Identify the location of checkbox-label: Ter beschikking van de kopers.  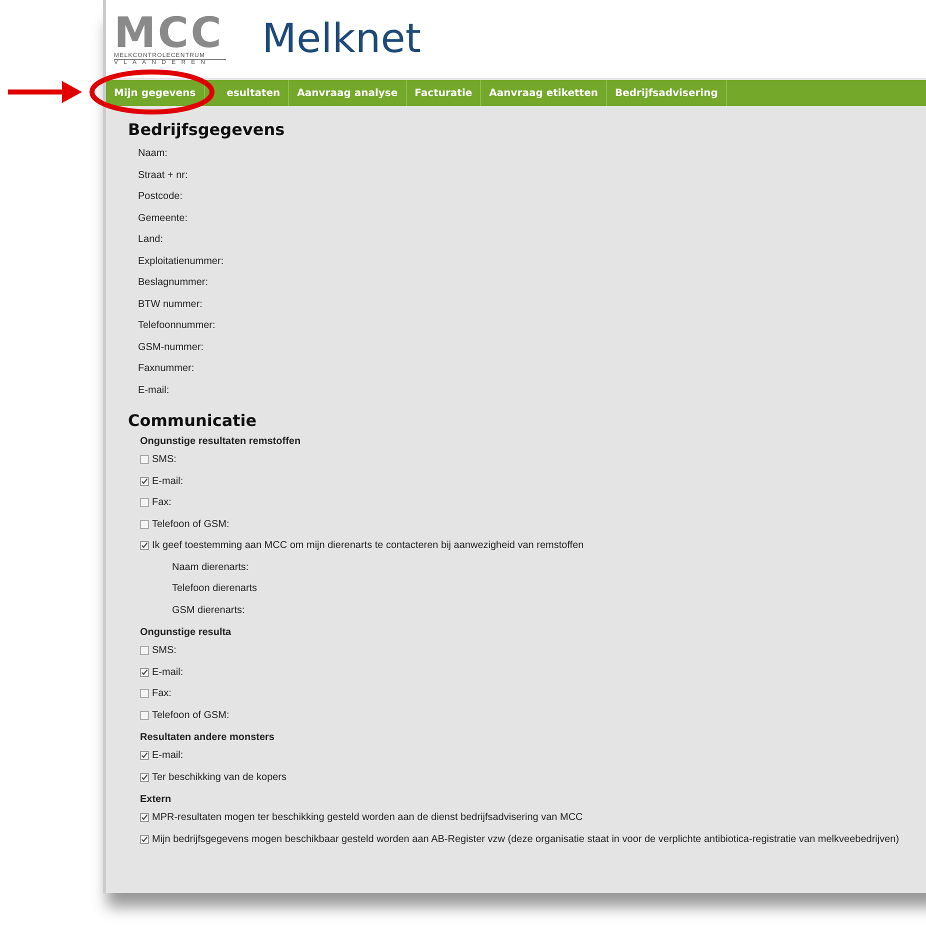
(219, 777).